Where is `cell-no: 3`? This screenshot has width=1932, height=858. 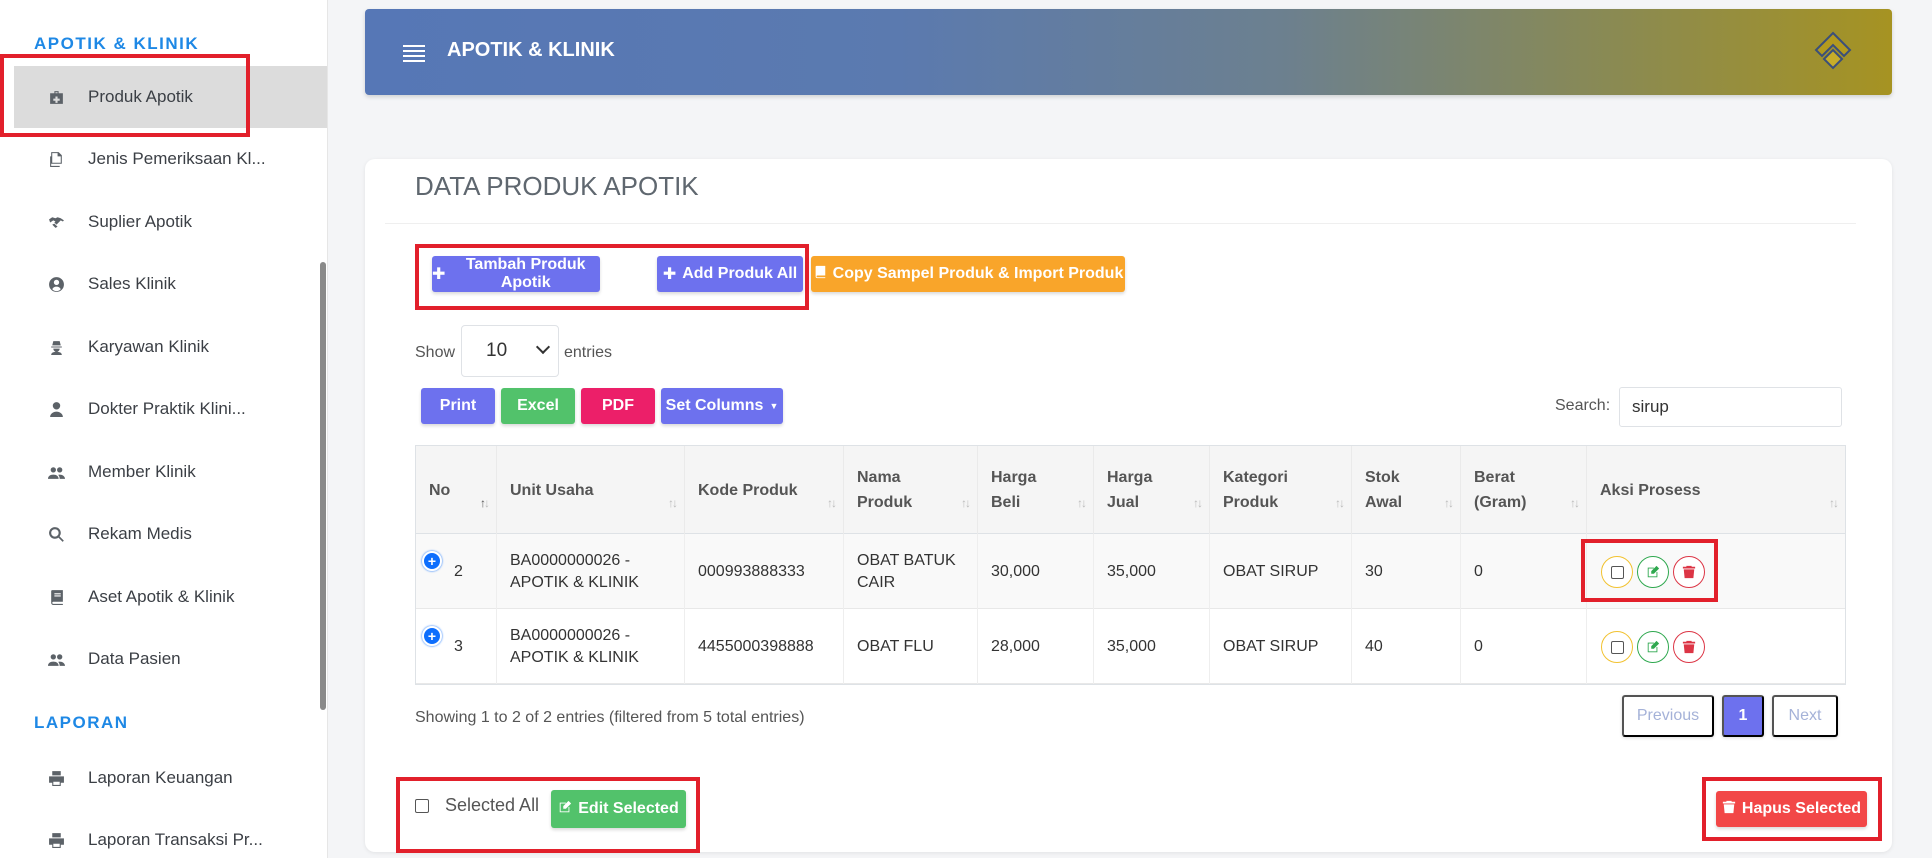 cell-no: 3 is located at coordinates (468, 646).